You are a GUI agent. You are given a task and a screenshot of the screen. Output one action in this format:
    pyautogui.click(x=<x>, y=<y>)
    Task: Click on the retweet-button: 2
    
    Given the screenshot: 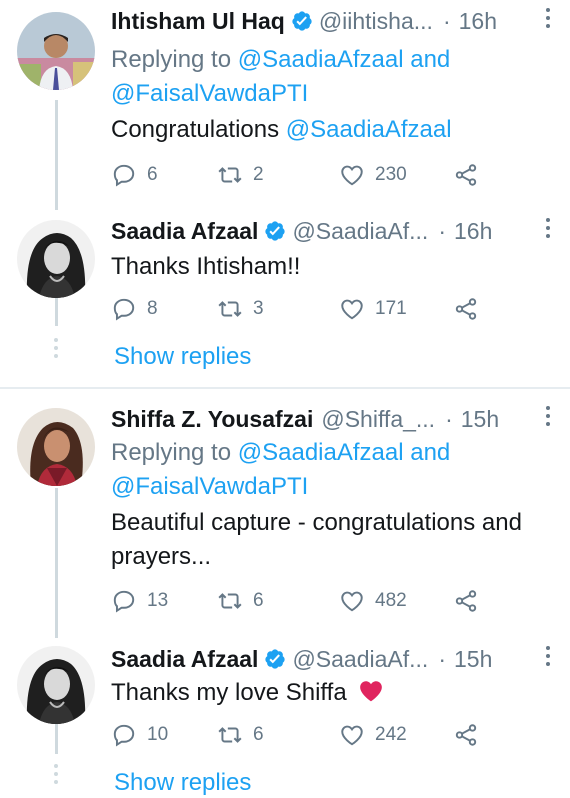 What is the action you would take?
    pyautogui.click(x=240, y=175)
    